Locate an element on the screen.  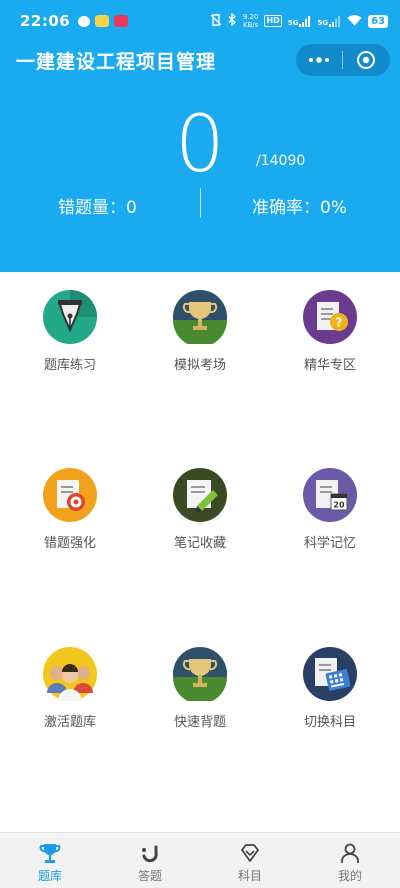
mute-icon is located at coordinates (216, 21).